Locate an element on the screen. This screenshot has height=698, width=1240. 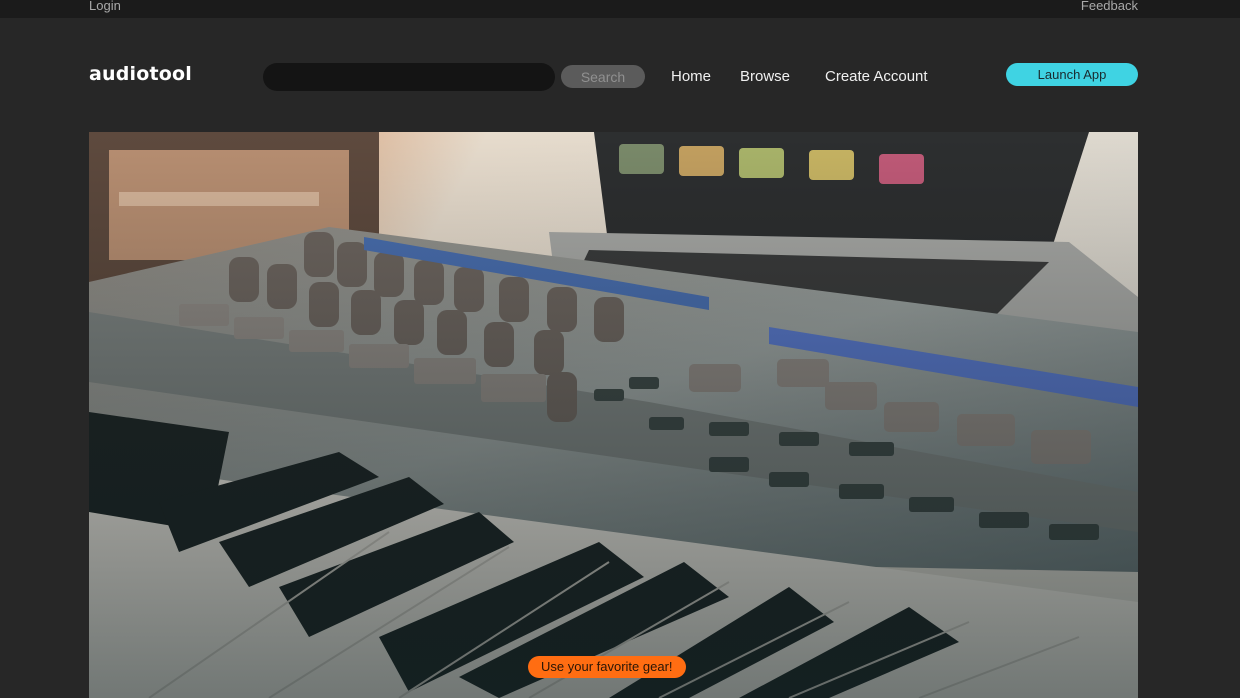
nav-create-account: Create Account is located at coordinates (876, 76).